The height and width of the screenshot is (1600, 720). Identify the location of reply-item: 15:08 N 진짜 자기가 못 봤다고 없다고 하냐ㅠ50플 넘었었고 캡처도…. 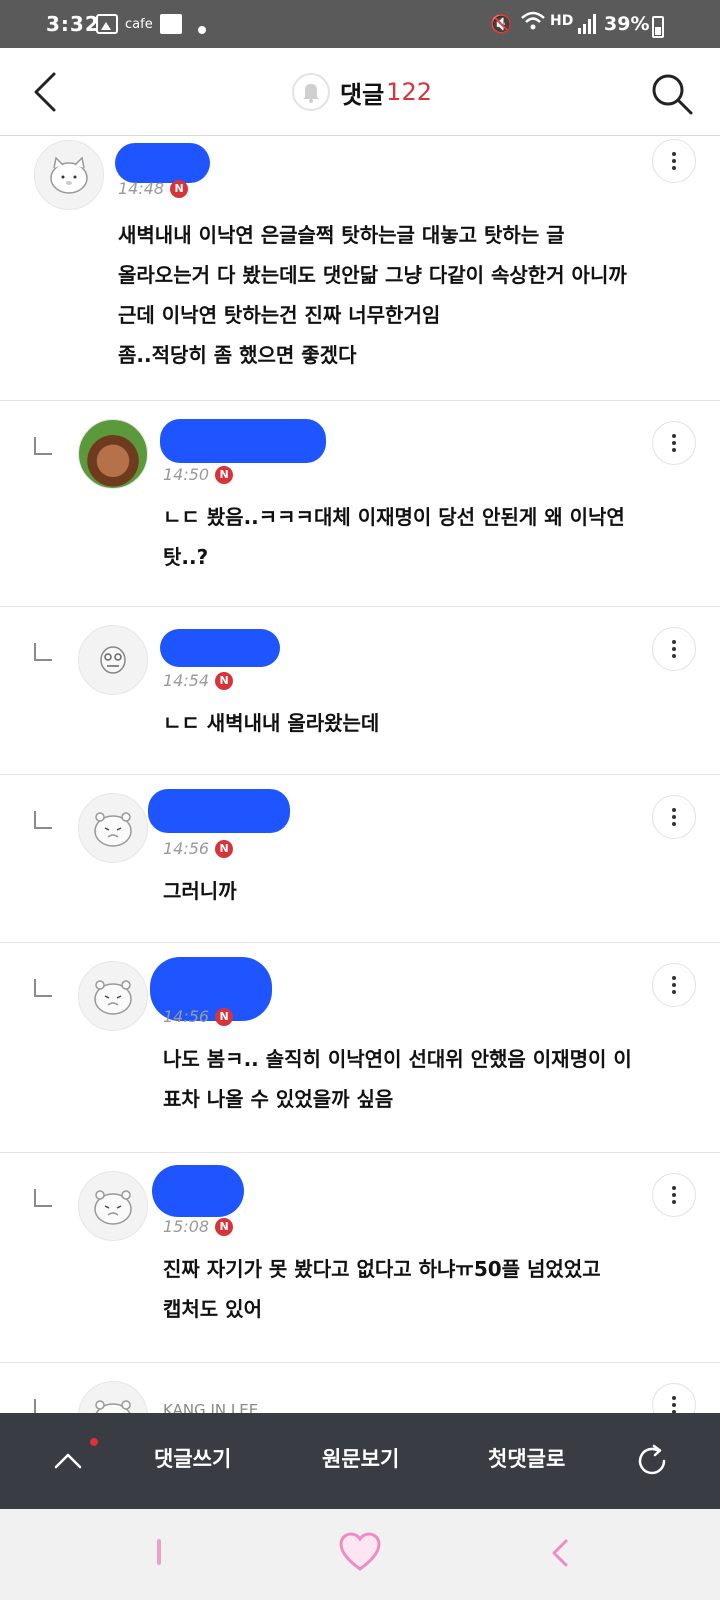
(360, 1258).